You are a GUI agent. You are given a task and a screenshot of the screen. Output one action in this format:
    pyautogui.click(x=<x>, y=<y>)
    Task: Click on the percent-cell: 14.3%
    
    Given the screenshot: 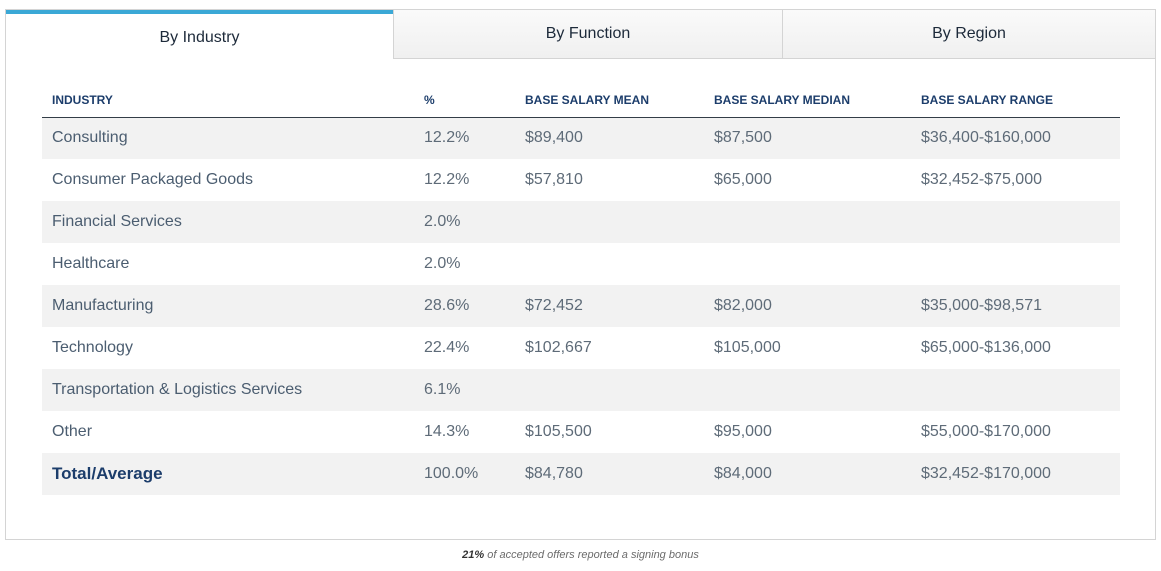 What is the action you would take?
    pyautogui.click(x=447, y=431)
    